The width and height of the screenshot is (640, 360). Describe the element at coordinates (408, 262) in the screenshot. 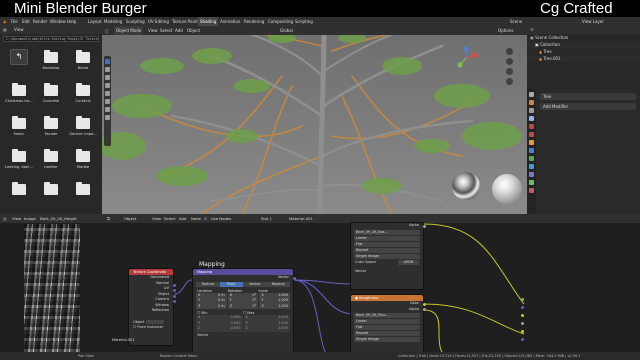

I see `color-space-selector: sRGB` at that location.